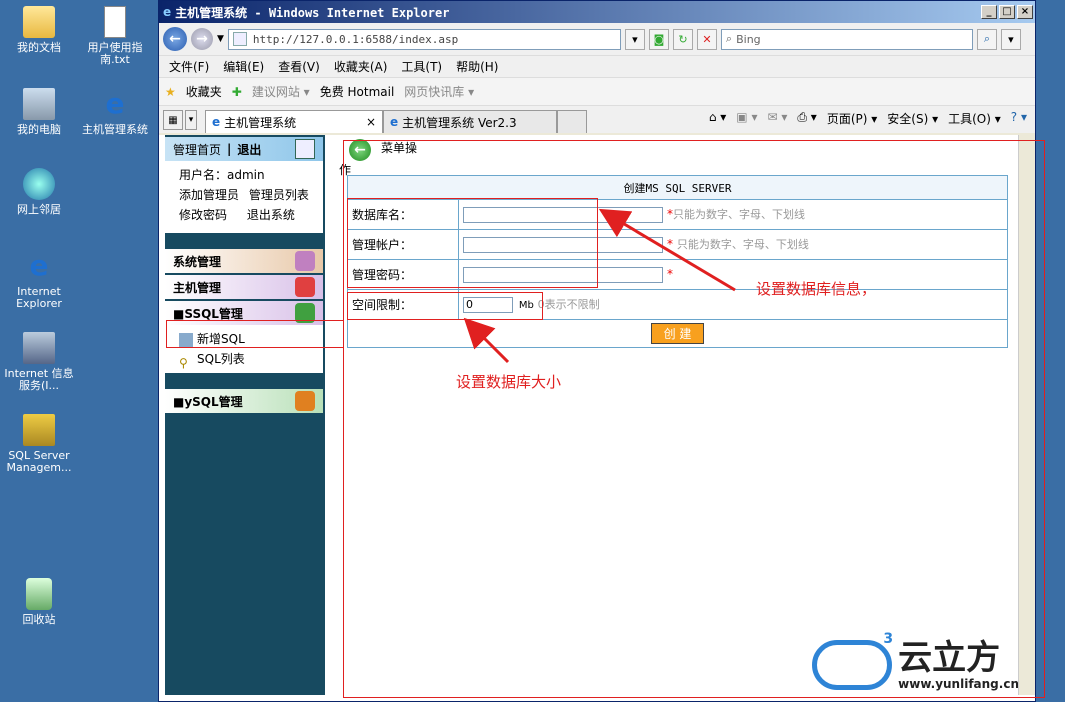 Image resolution: width=1065 pixels, height=702 pixels. Describe the element at coordinates (816, 289) in the screenshot. I see `annotation-db-info: 设置数据库信息，` at that location.